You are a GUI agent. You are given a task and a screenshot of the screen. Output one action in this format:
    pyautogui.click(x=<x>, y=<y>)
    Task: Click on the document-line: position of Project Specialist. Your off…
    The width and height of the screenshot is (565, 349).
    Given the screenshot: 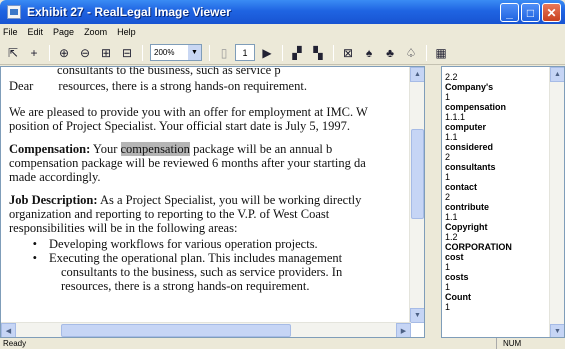 What is the action you would take?
    pyautogui.click(x=180, y=126)
    